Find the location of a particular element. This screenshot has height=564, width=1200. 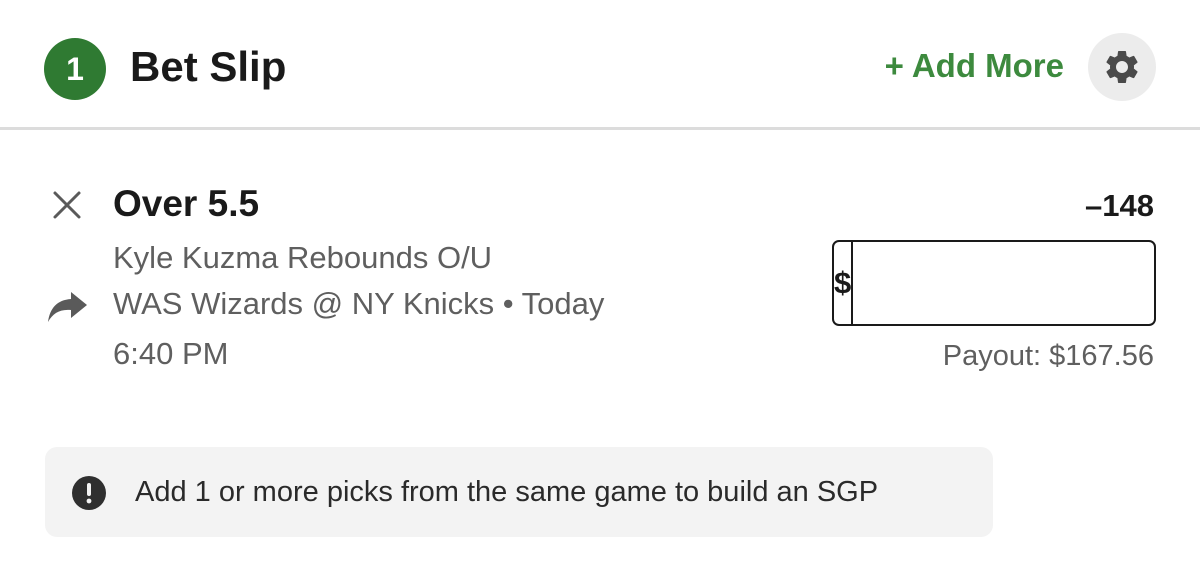

currency-symbol: $ is located at coordinates (844, 283).